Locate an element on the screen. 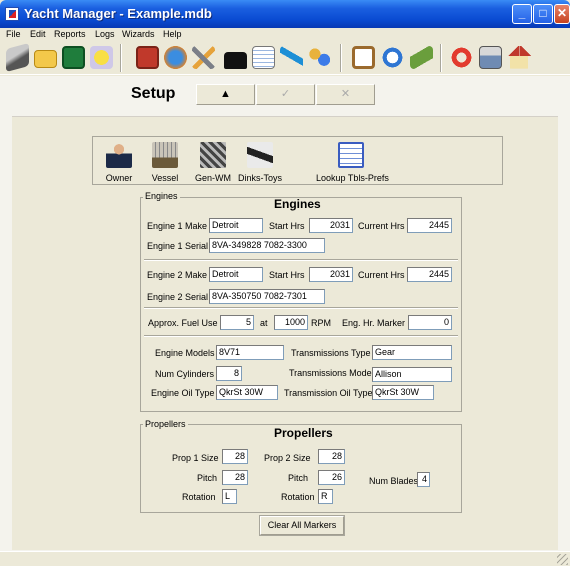  menu-reports: Reports is located at coordinates (70, 34).